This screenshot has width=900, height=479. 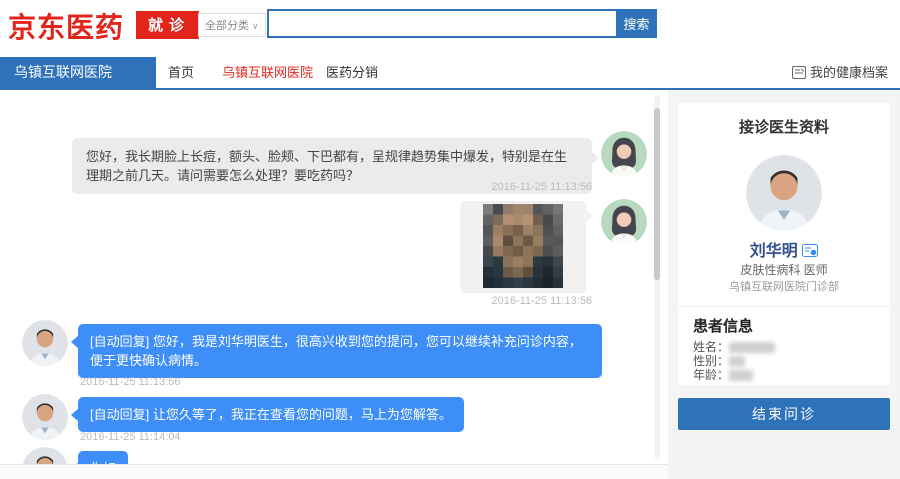 I want to click on search-input, so click(x=441, y=23).